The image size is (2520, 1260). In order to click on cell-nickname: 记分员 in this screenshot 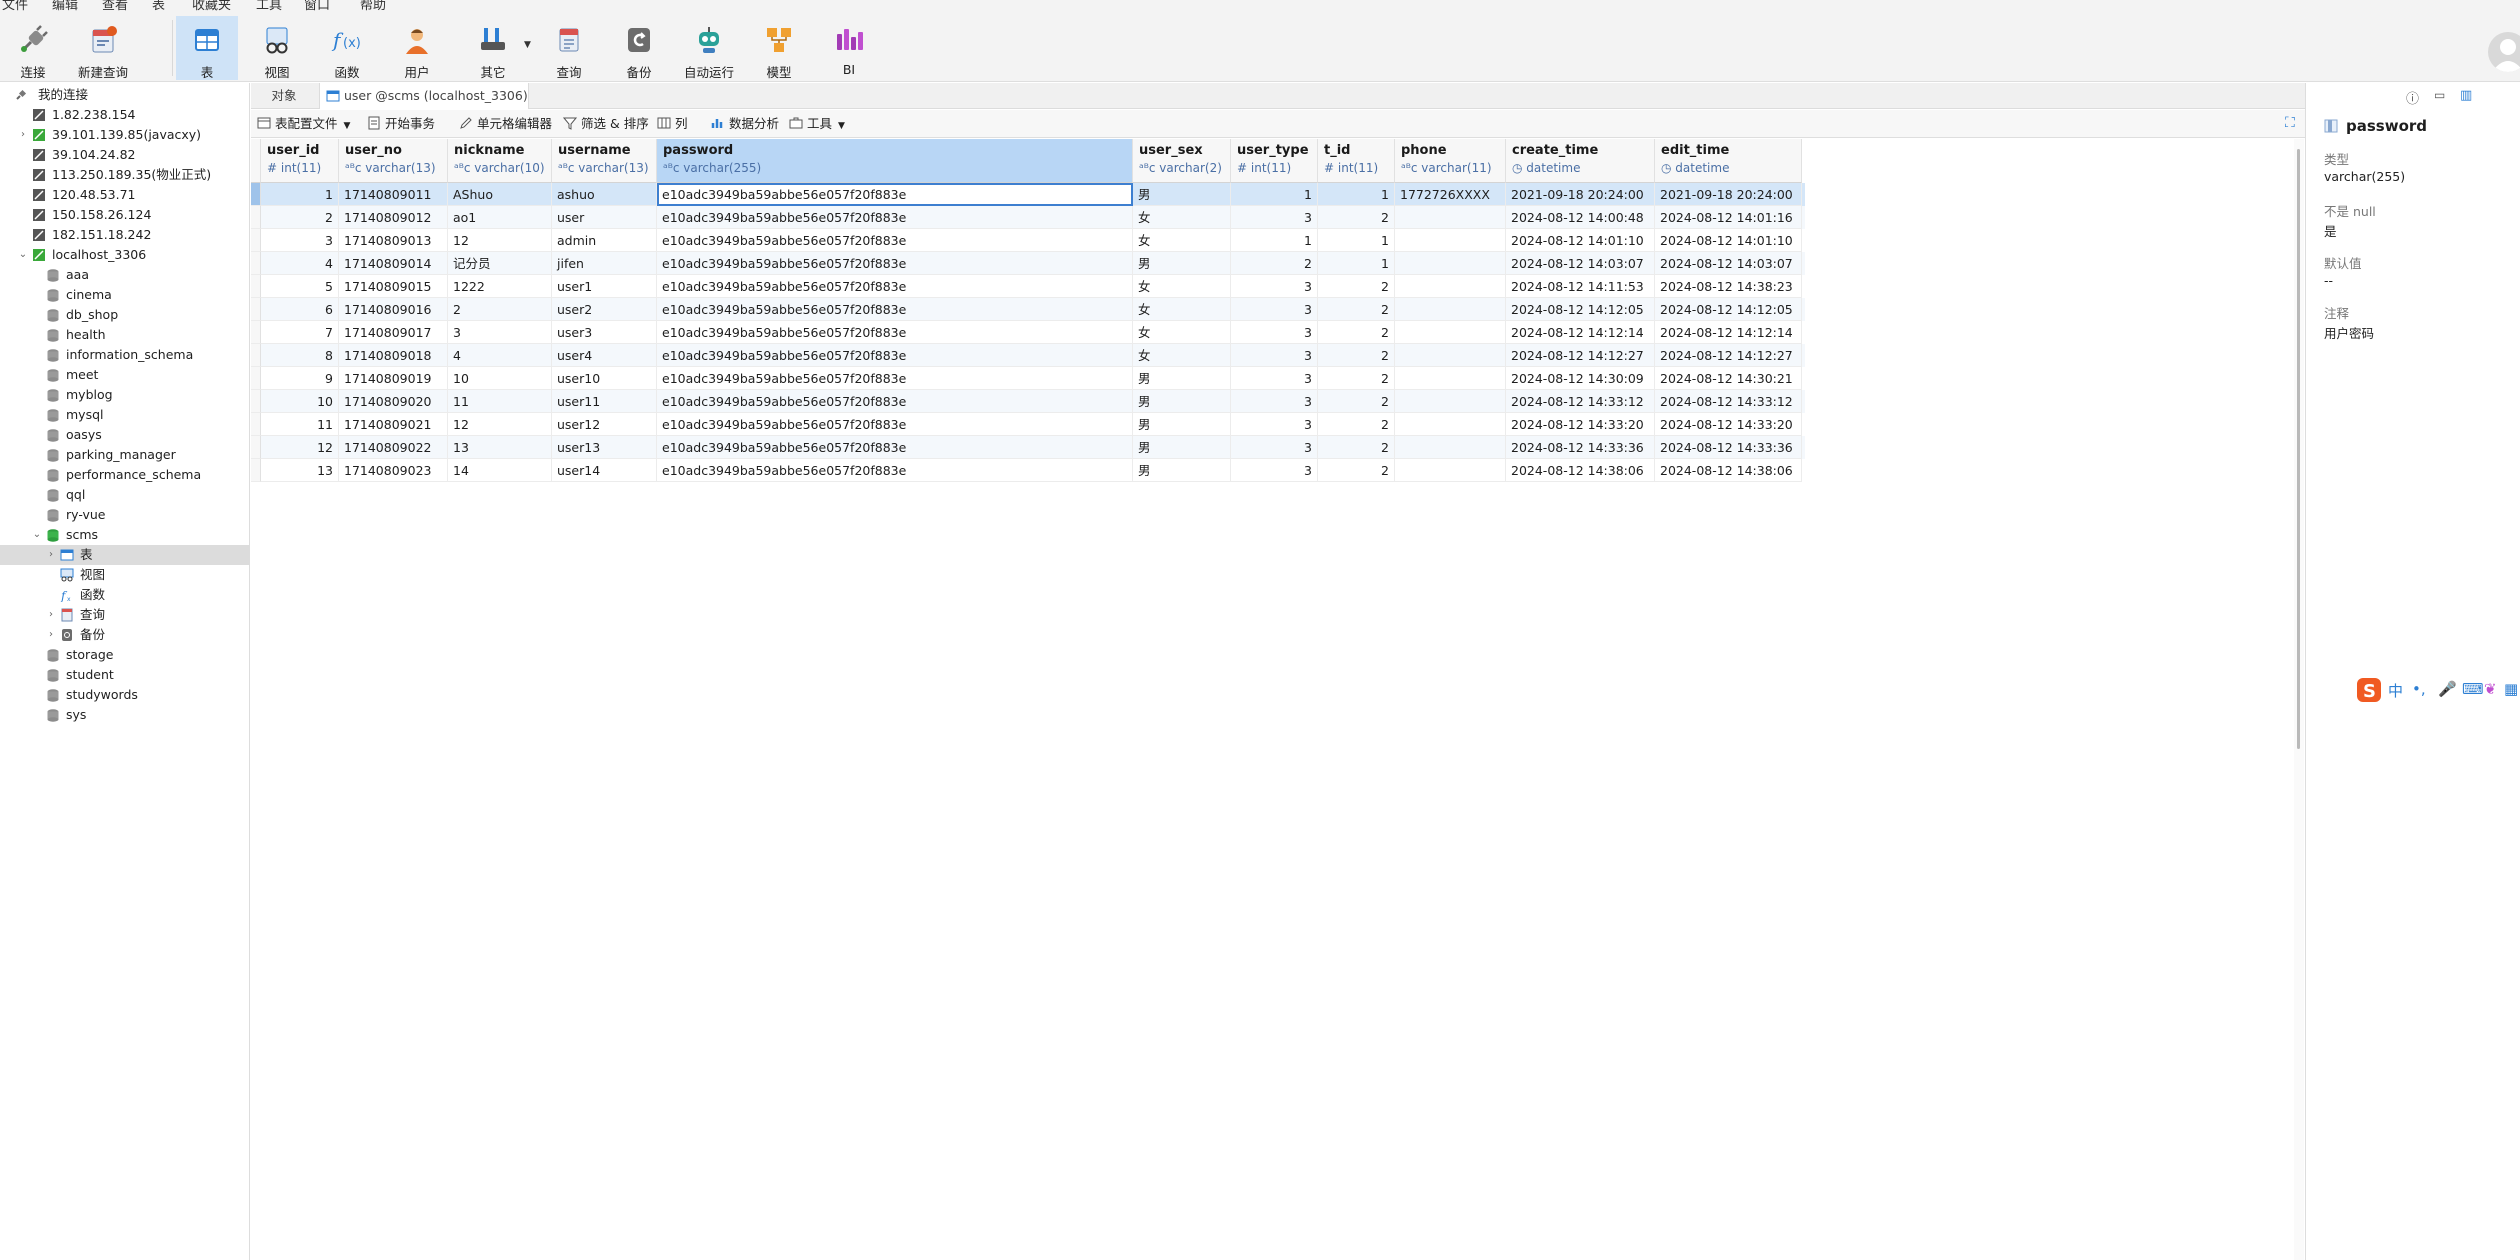, I will do `click(500, 263)`.